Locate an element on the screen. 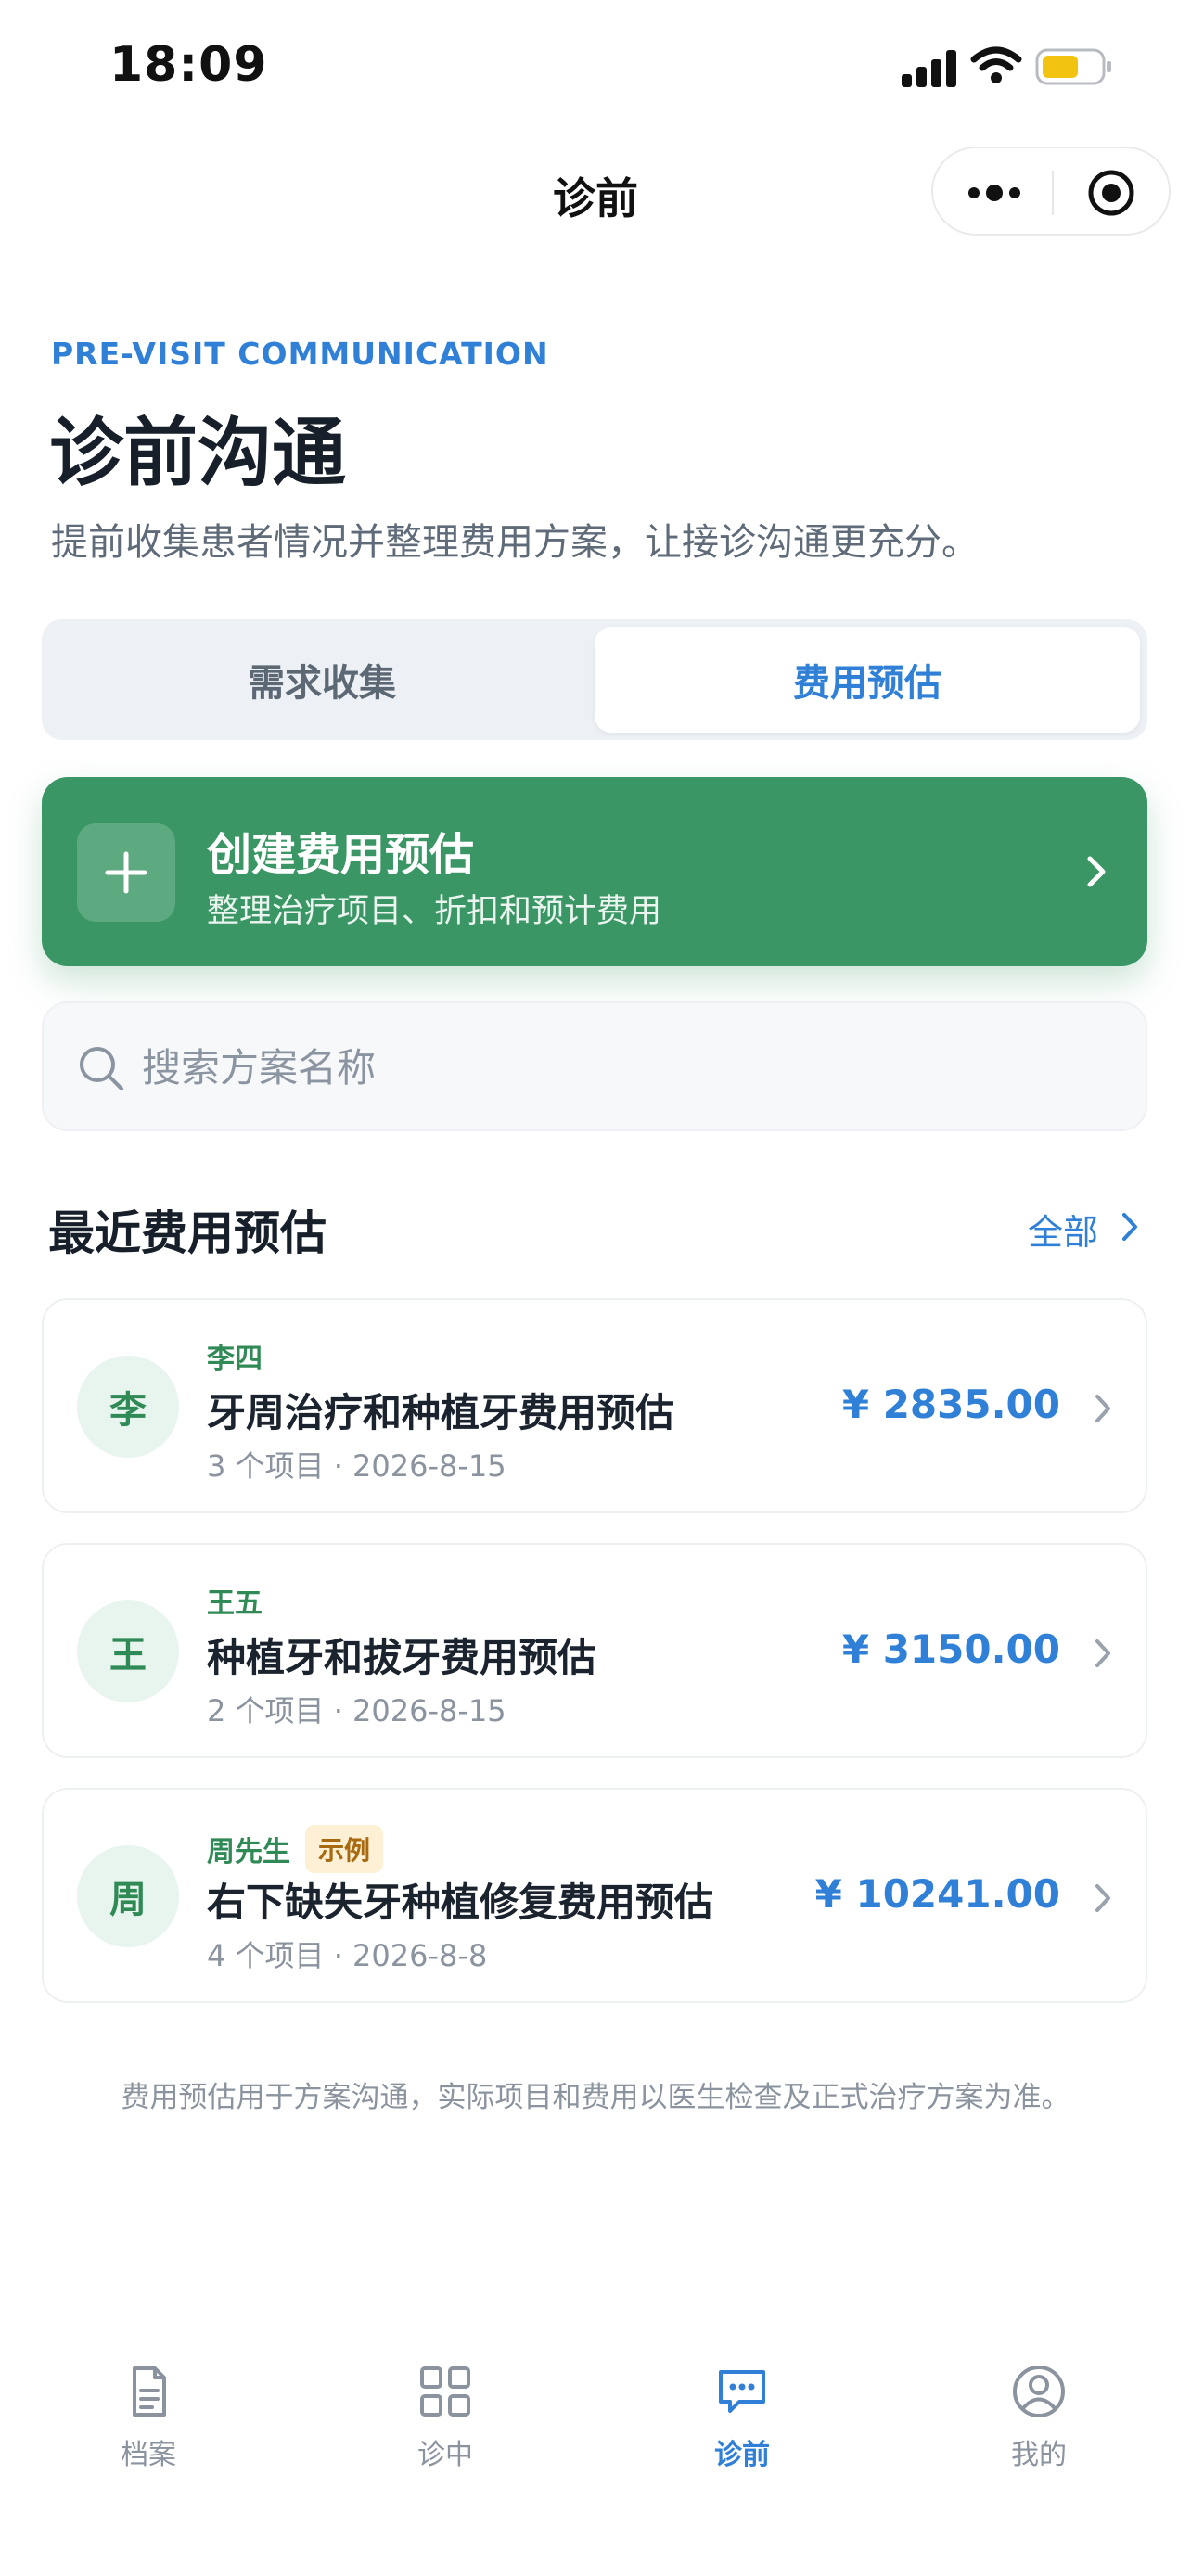 The height and width of the screenshot is (2576, 1191). tabbar-item-pre-visit: 诊前 is located at coordinates (742, 2418).